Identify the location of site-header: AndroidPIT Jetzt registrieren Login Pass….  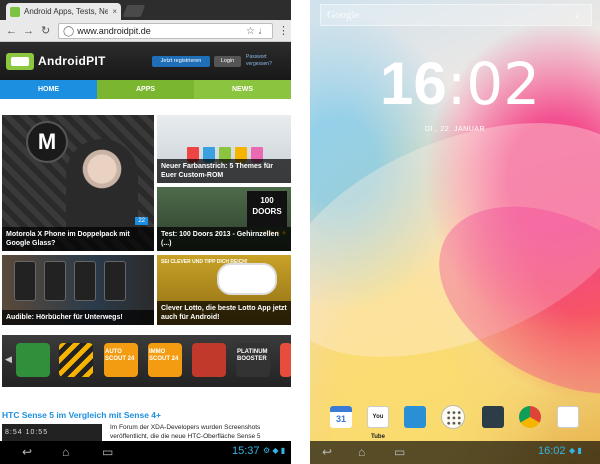
(145, 61).